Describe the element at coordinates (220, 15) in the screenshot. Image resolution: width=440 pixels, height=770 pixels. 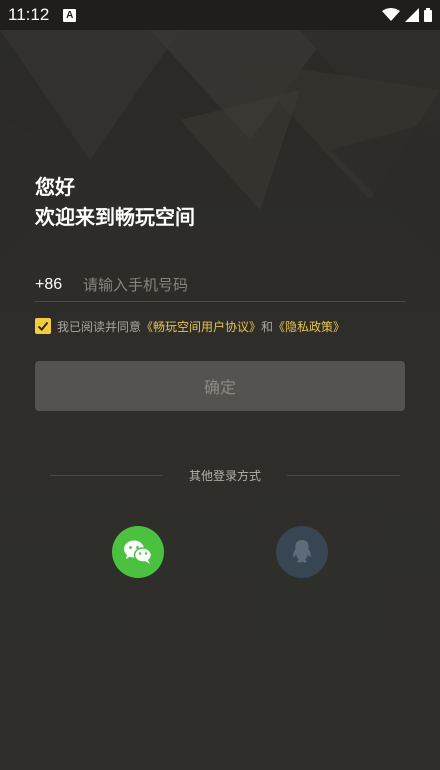
I see `status-bar: 11:12 A` at that location.